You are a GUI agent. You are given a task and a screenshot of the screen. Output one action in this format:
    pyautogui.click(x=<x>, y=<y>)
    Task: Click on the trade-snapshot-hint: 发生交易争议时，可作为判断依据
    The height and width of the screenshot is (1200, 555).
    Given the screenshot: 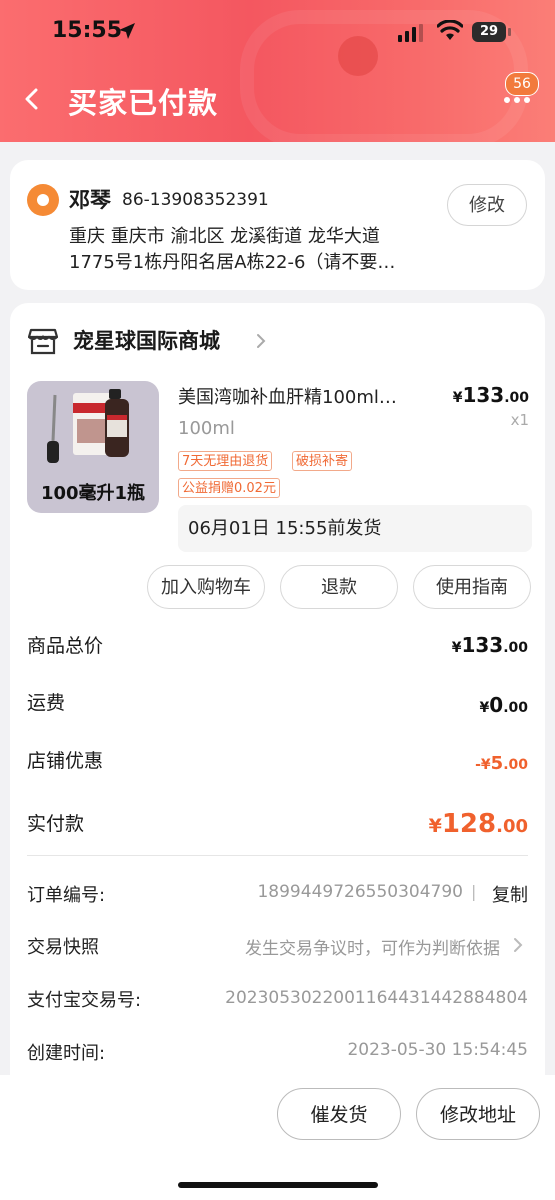 What is the action you would take?
    pyautogui.click(x=372, y=946)
    